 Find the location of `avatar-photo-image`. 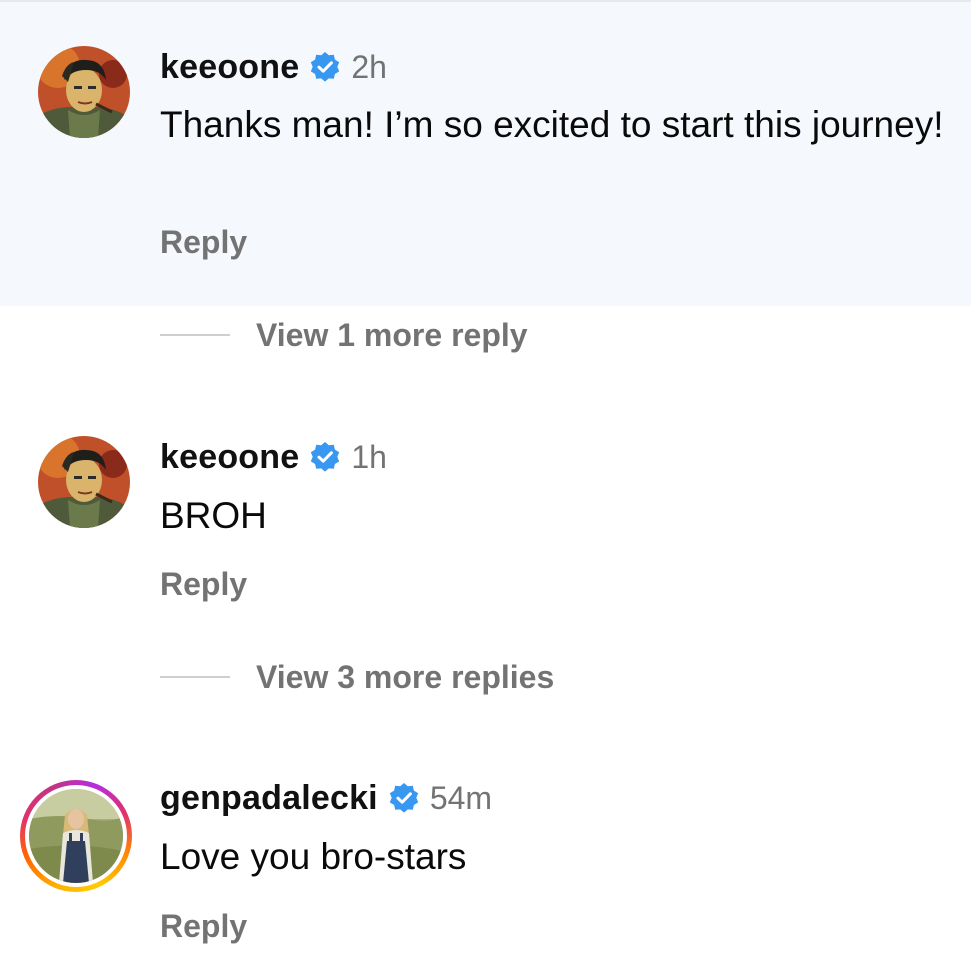

avatar-photo-image is located at coordinates (76, 836).